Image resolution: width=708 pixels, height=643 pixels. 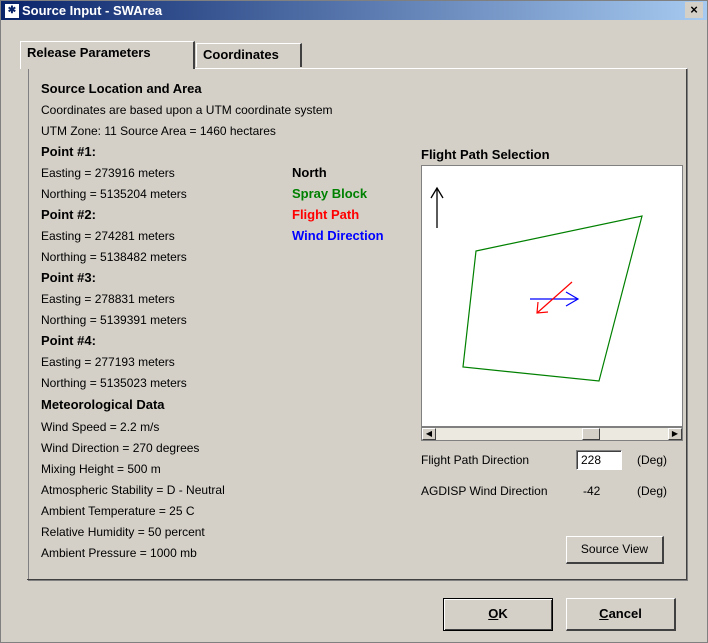 I want to click on met-stability: Atmospheric Stability = D - Neutral, so click(x=133, y=490).